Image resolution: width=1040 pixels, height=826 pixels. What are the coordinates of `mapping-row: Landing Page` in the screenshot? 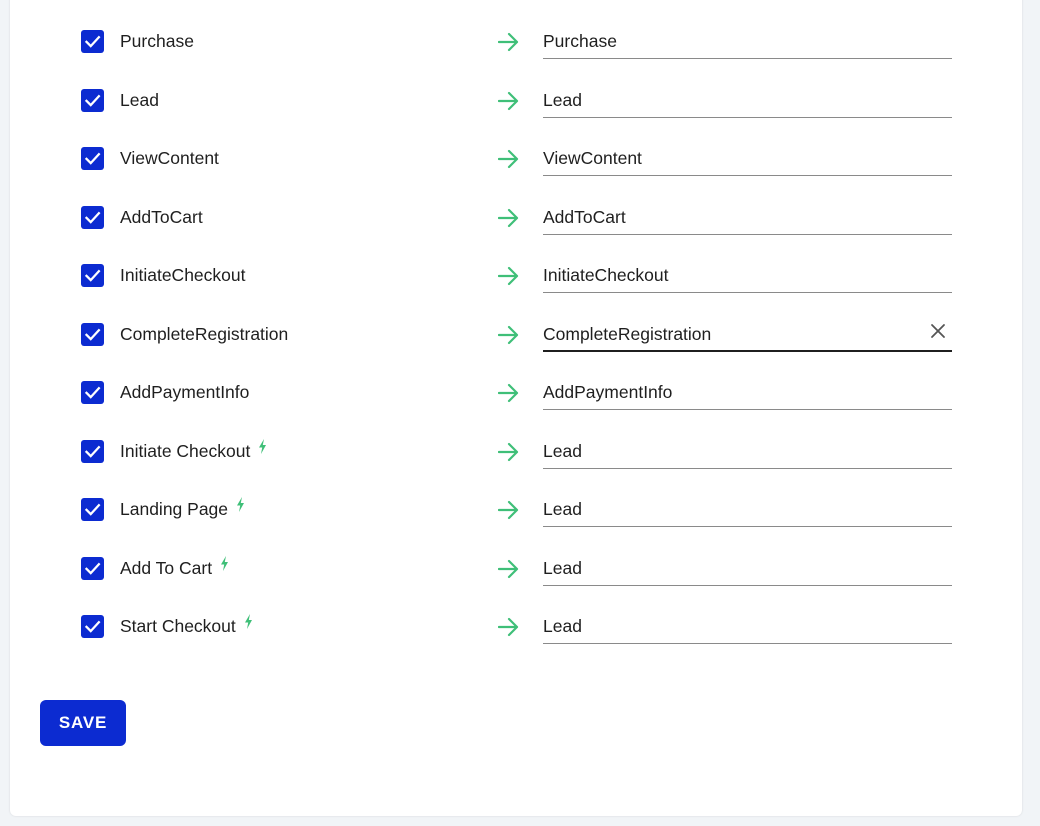 It's located at (516, 510).